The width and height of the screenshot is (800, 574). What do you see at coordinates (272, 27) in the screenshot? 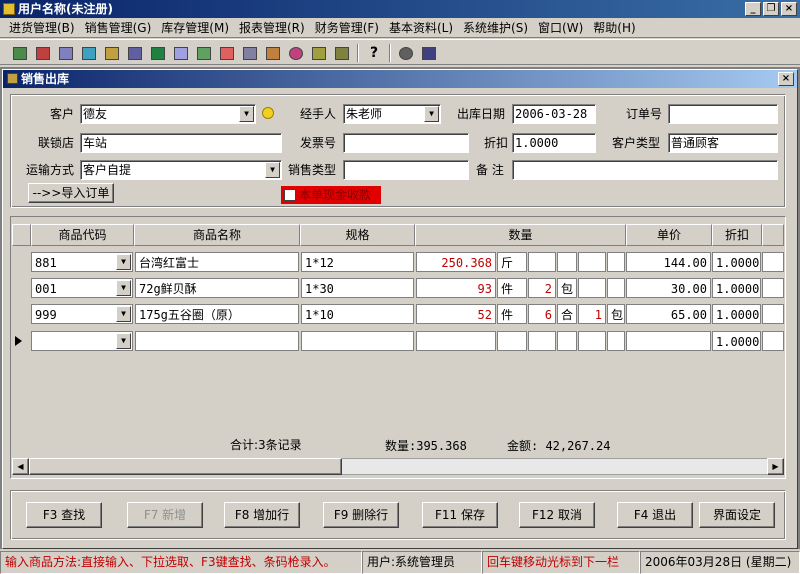
I see `menu-reports: 报表管理(R)` at bounding box center [272, 27].